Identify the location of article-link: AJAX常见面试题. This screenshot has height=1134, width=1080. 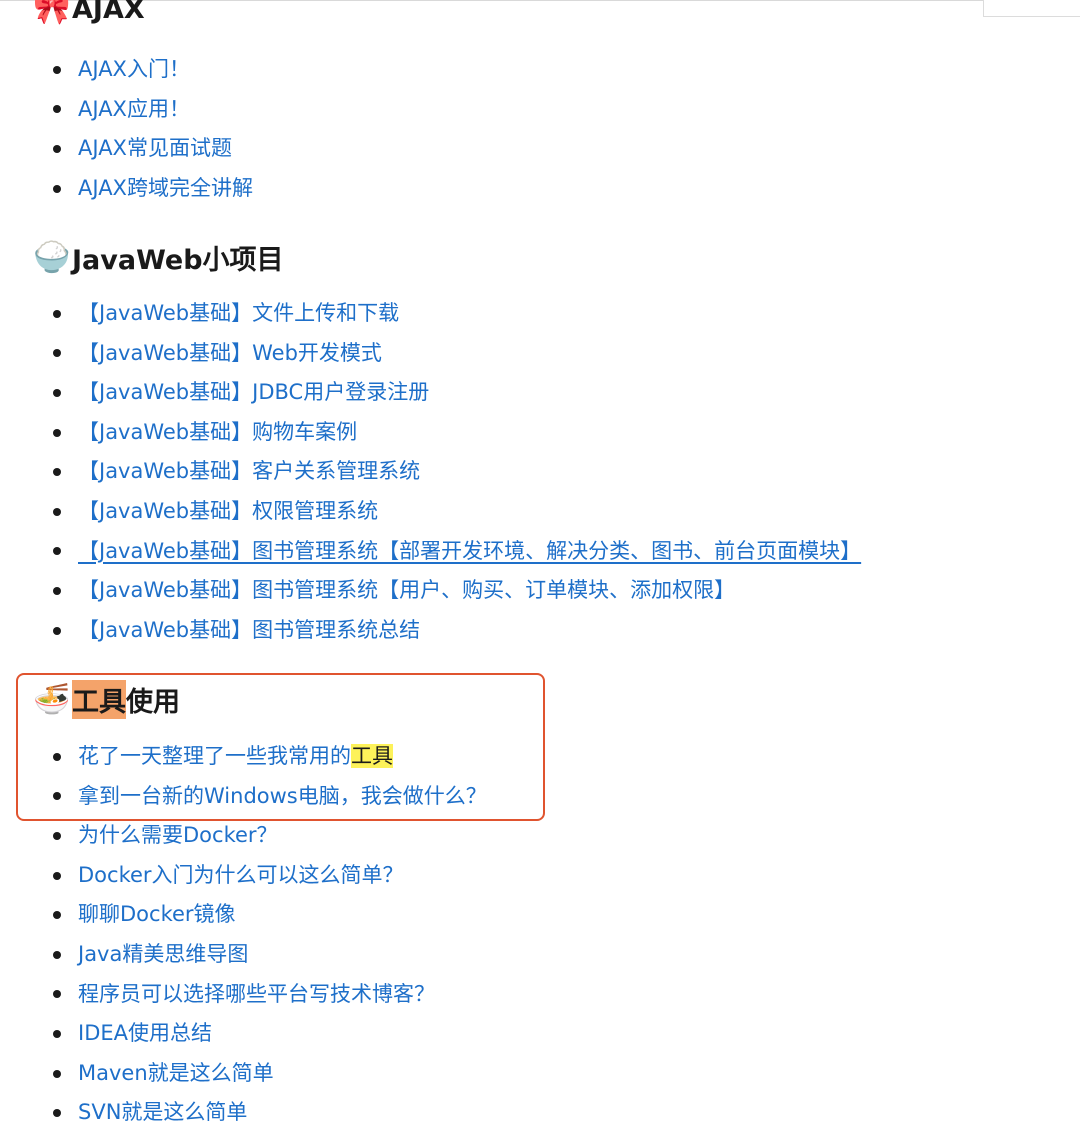
(155, 148).